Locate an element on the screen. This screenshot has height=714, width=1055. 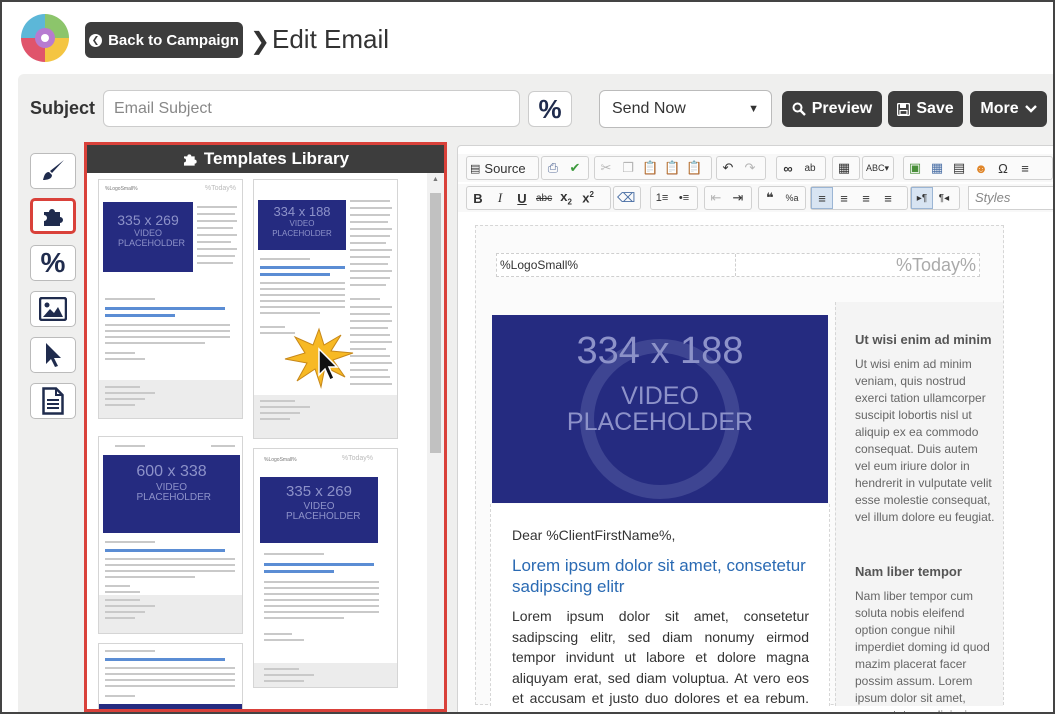
preview-button: Preview is located at coordinates (832, 109).